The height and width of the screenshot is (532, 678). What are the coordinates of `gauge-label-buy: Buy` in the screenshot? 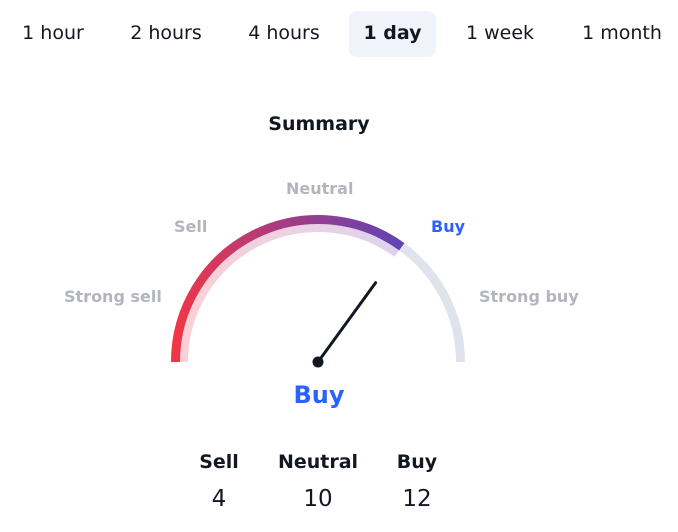 It's located at (448, 226).